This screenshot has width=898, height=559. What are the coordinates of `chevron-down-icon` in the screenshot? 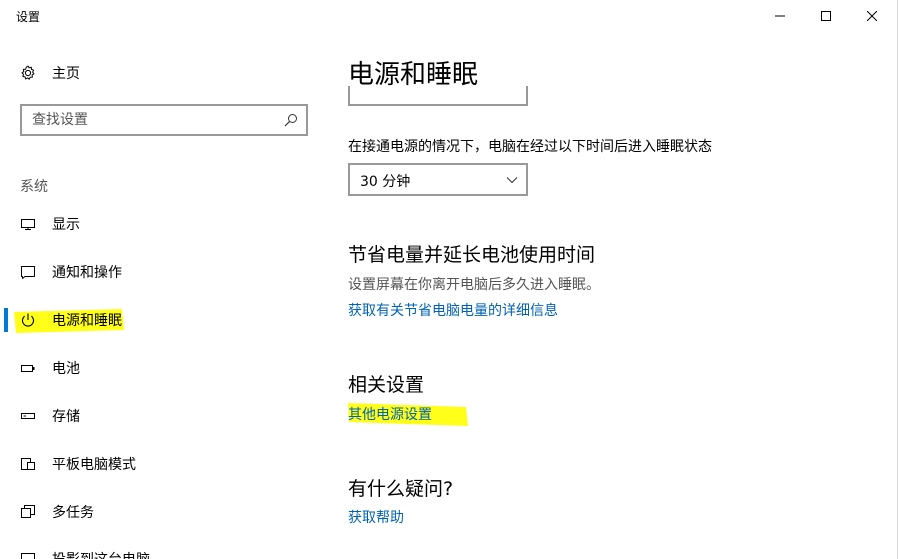 It's located at (512, 180).